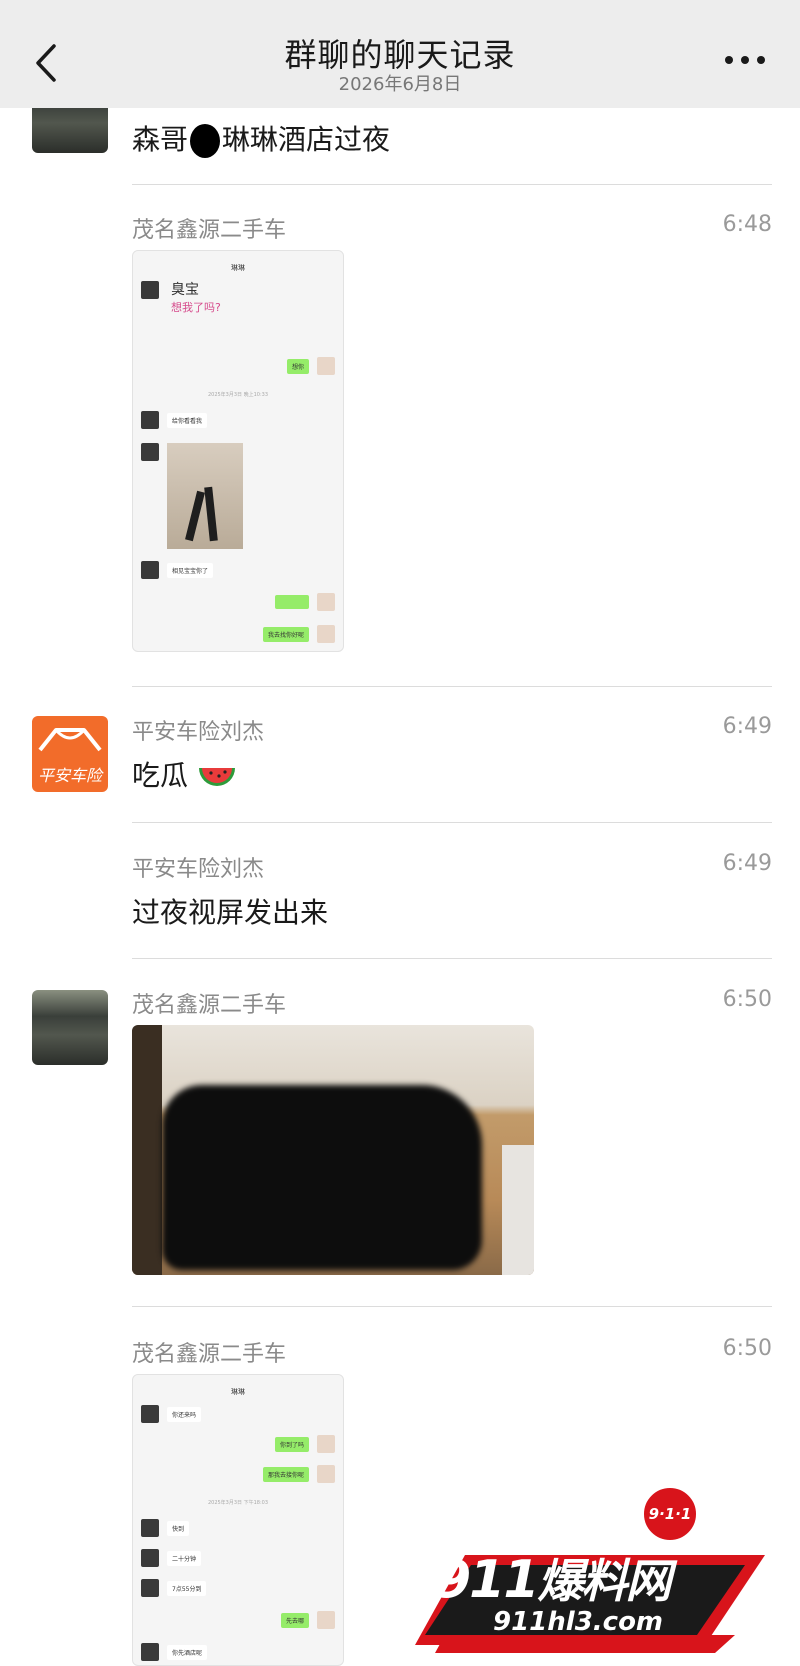 The width and height of the screenshot is (800, 1666). Describe the element at coordinates (747, 224) in the screenshot. I see `message-time: 6:48` at that location.